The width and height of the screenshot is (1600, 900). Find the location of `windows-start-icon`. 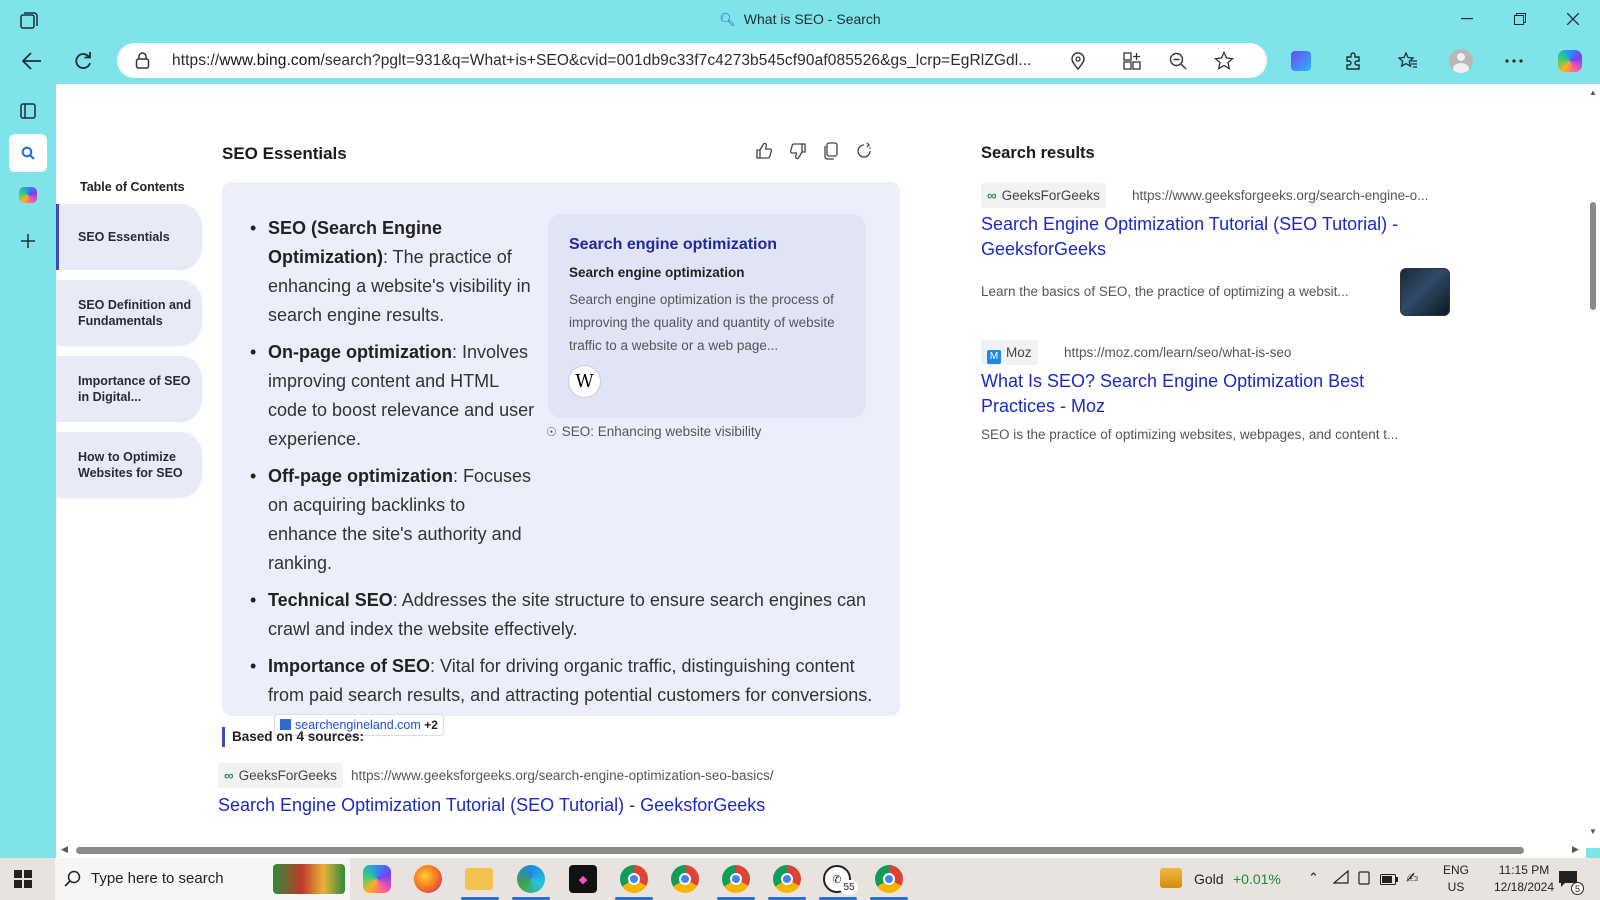

windows-start-icon is located at coordinates (23, 879).